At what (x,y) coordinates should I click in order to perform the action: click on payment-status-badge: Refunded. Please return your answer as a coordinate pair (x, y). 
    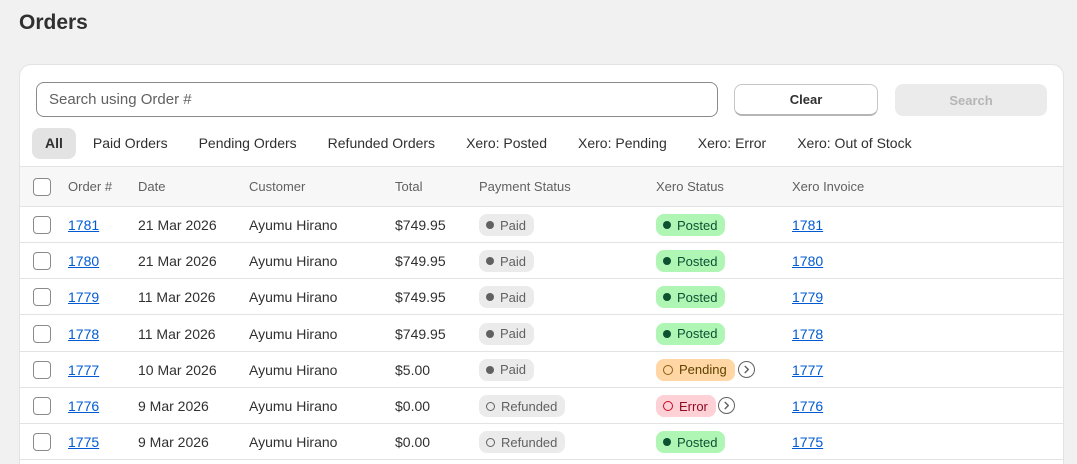
    Looking at the image, I should click on (522, 442).